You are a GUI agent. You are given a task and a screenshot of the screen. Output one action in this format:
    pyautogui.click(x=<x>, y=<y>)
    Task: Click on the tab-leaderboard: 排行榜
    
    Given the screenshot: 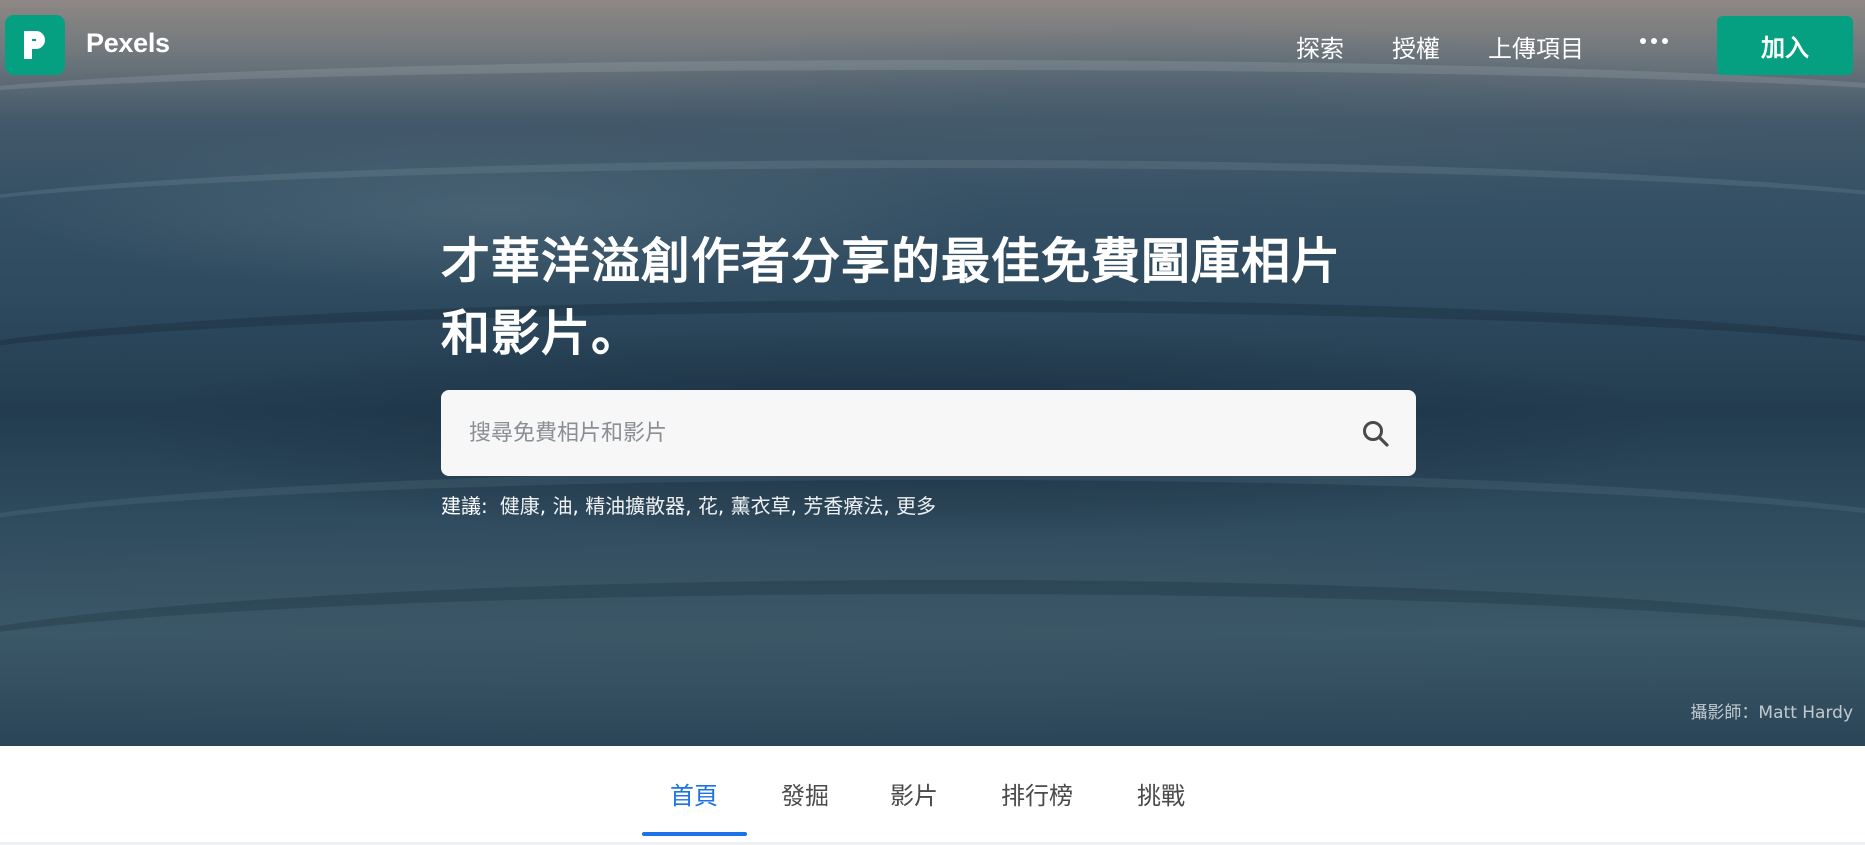 What is the action you would take?
    pyautogui.click(x=1037, y=793)
    